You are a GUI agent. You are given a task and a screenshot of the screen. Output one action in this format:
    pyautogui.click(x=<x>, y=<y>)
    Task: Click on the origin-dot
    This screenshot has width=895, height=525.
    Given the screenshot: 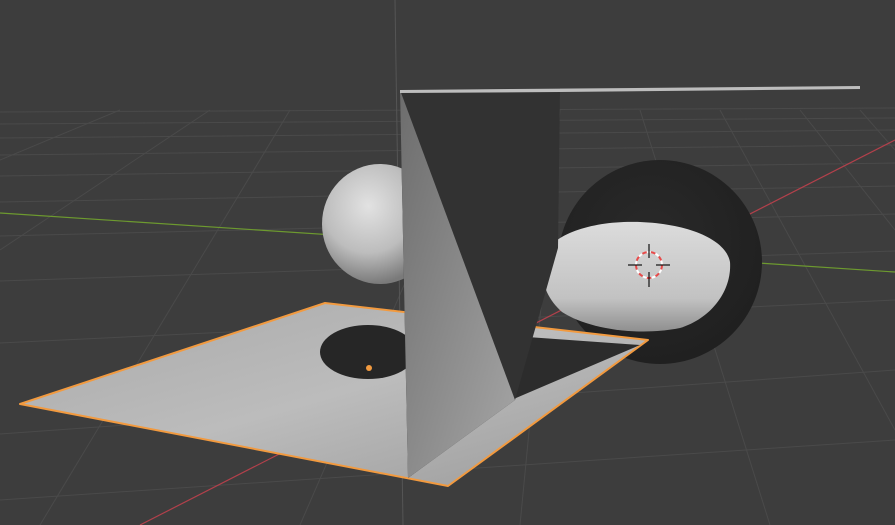 What is the action you would take?
    pyautogui.click(x=369, y=368)
    